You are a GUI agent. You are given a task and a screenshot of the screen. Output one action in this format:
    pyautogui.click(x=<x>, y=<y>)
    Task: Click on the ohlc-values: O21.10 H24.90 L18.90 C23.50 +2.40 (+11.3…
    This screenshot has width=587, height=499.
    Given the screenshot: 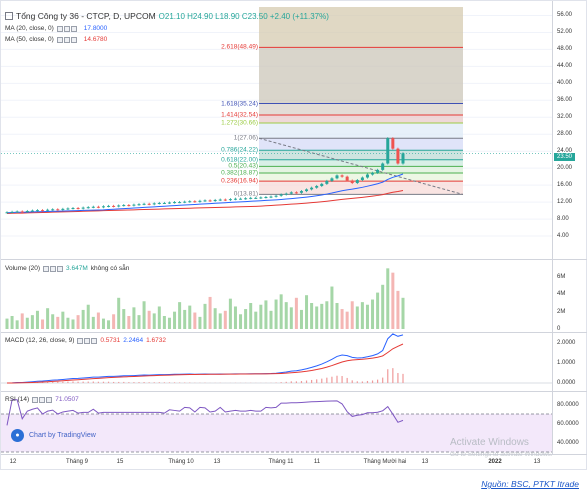 What is the action you would take?
    pyautogui.click(x=243, y=16)
    